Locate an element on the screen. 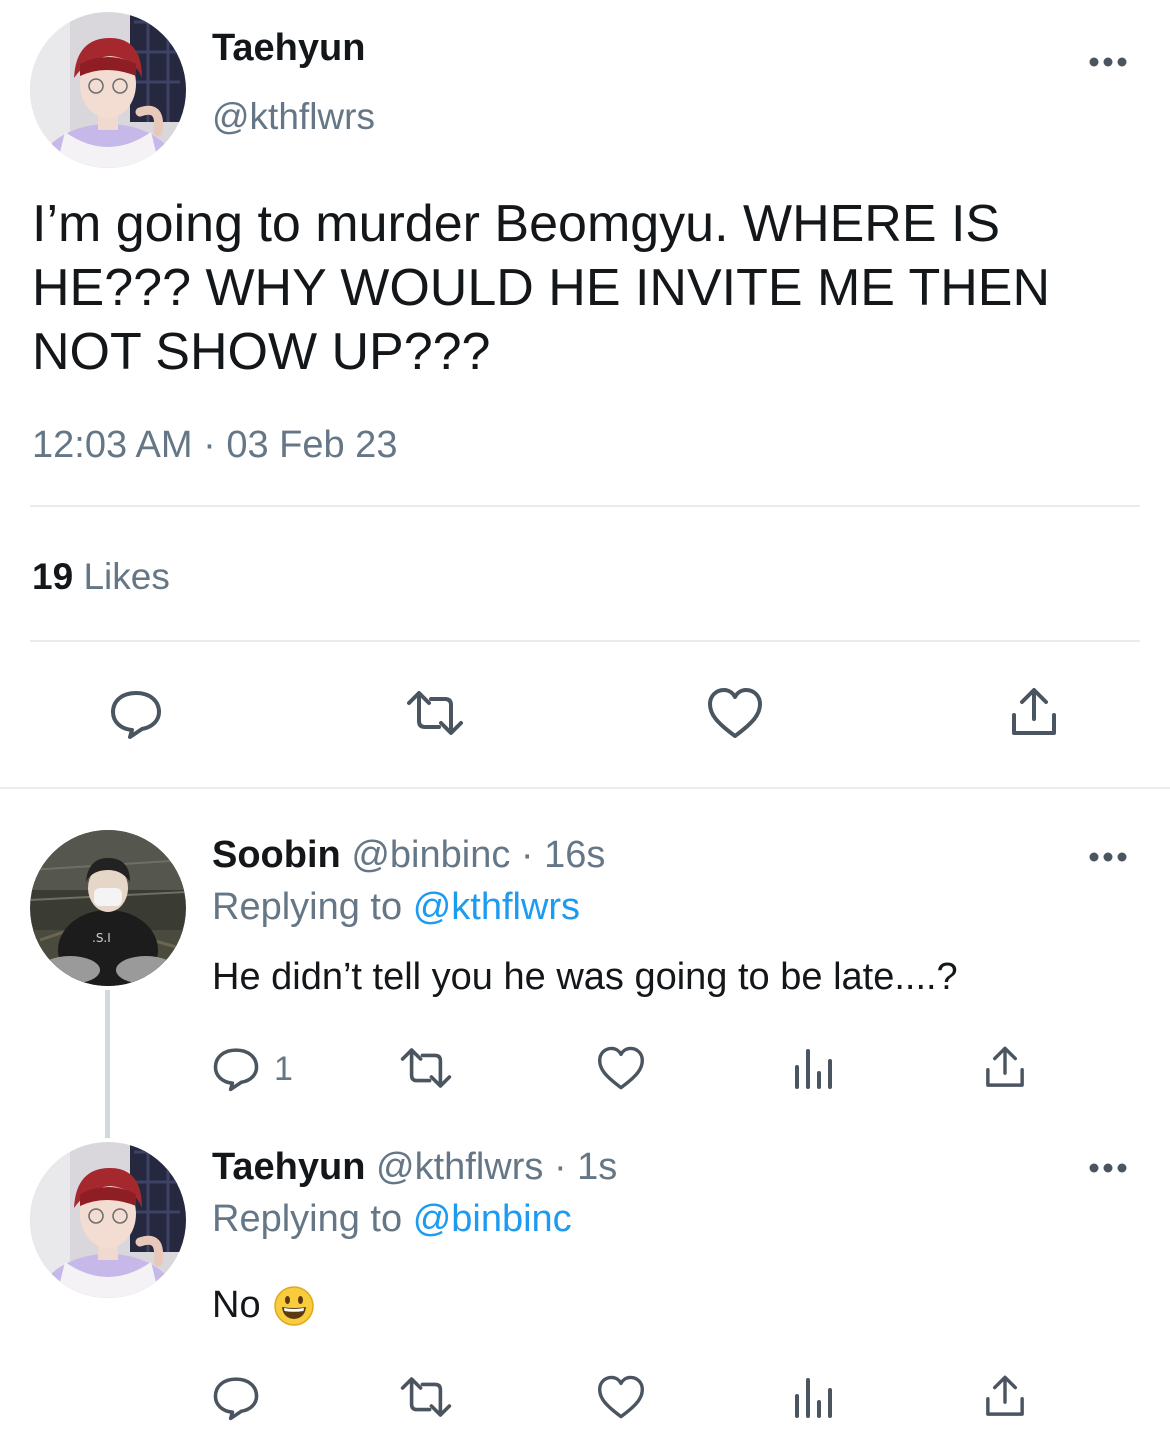  likes-label: Likes is located at coordinates (126, 576).